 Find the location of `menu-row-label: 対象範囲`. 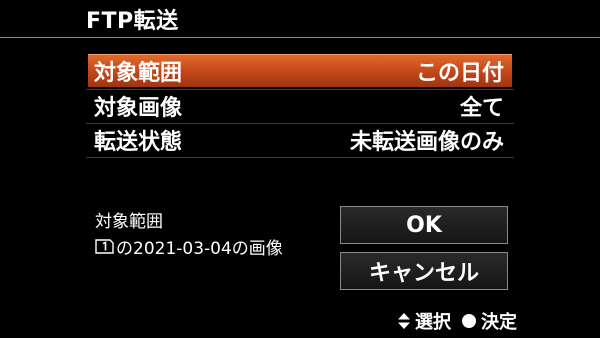

menu-row-label: 対象範囲 is located at coordinates (138, 73).